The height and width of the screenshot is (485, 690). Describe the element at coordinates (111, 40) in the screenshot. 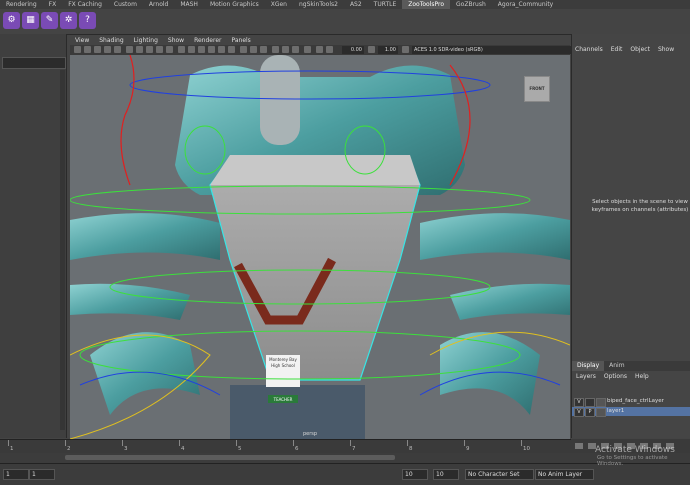

I see `menu-shading: Shading` at that location.